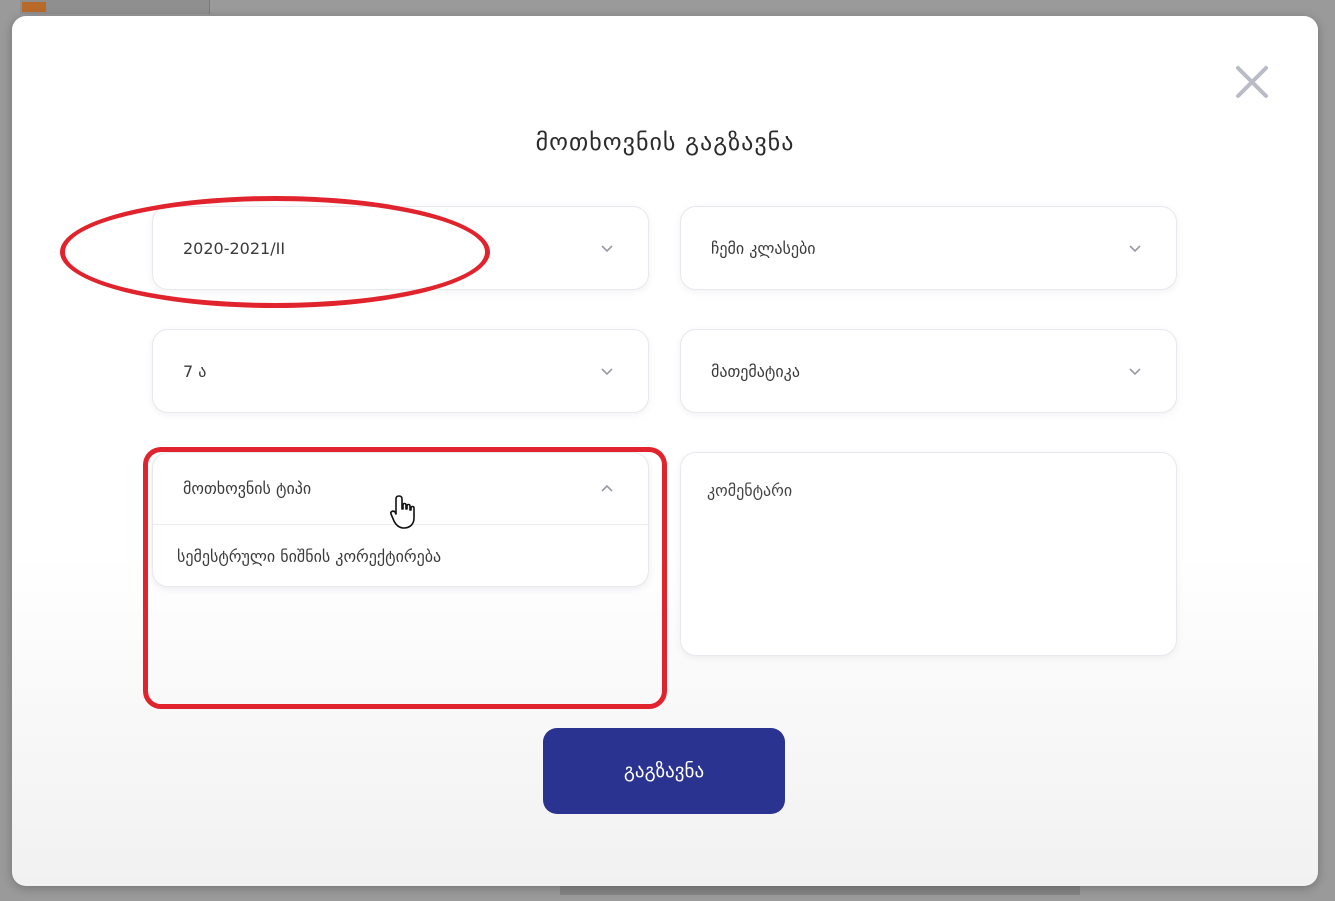  What do you see at coordinates (763, 248) in the screenshot?
I see `classes-select-value: ჩემი კლასები` at bounding box center [763, 248].